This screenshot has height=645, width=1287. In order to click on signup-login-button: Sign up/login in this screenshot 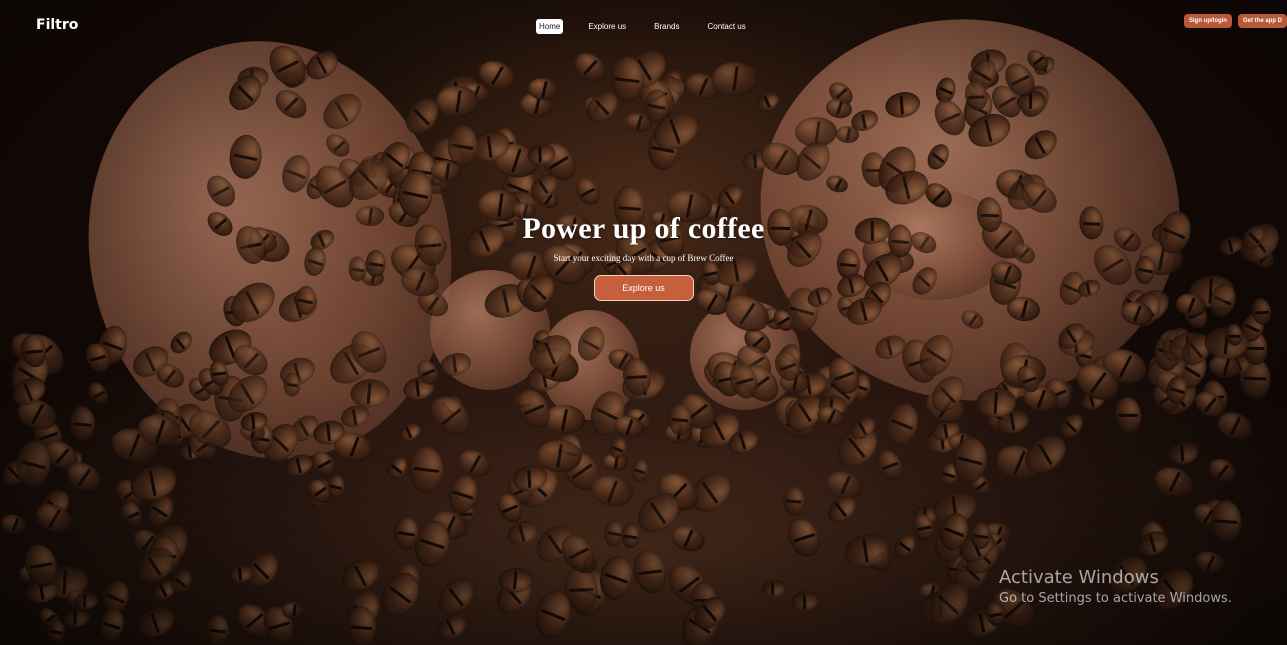, I will do `click(1207, 21)`.